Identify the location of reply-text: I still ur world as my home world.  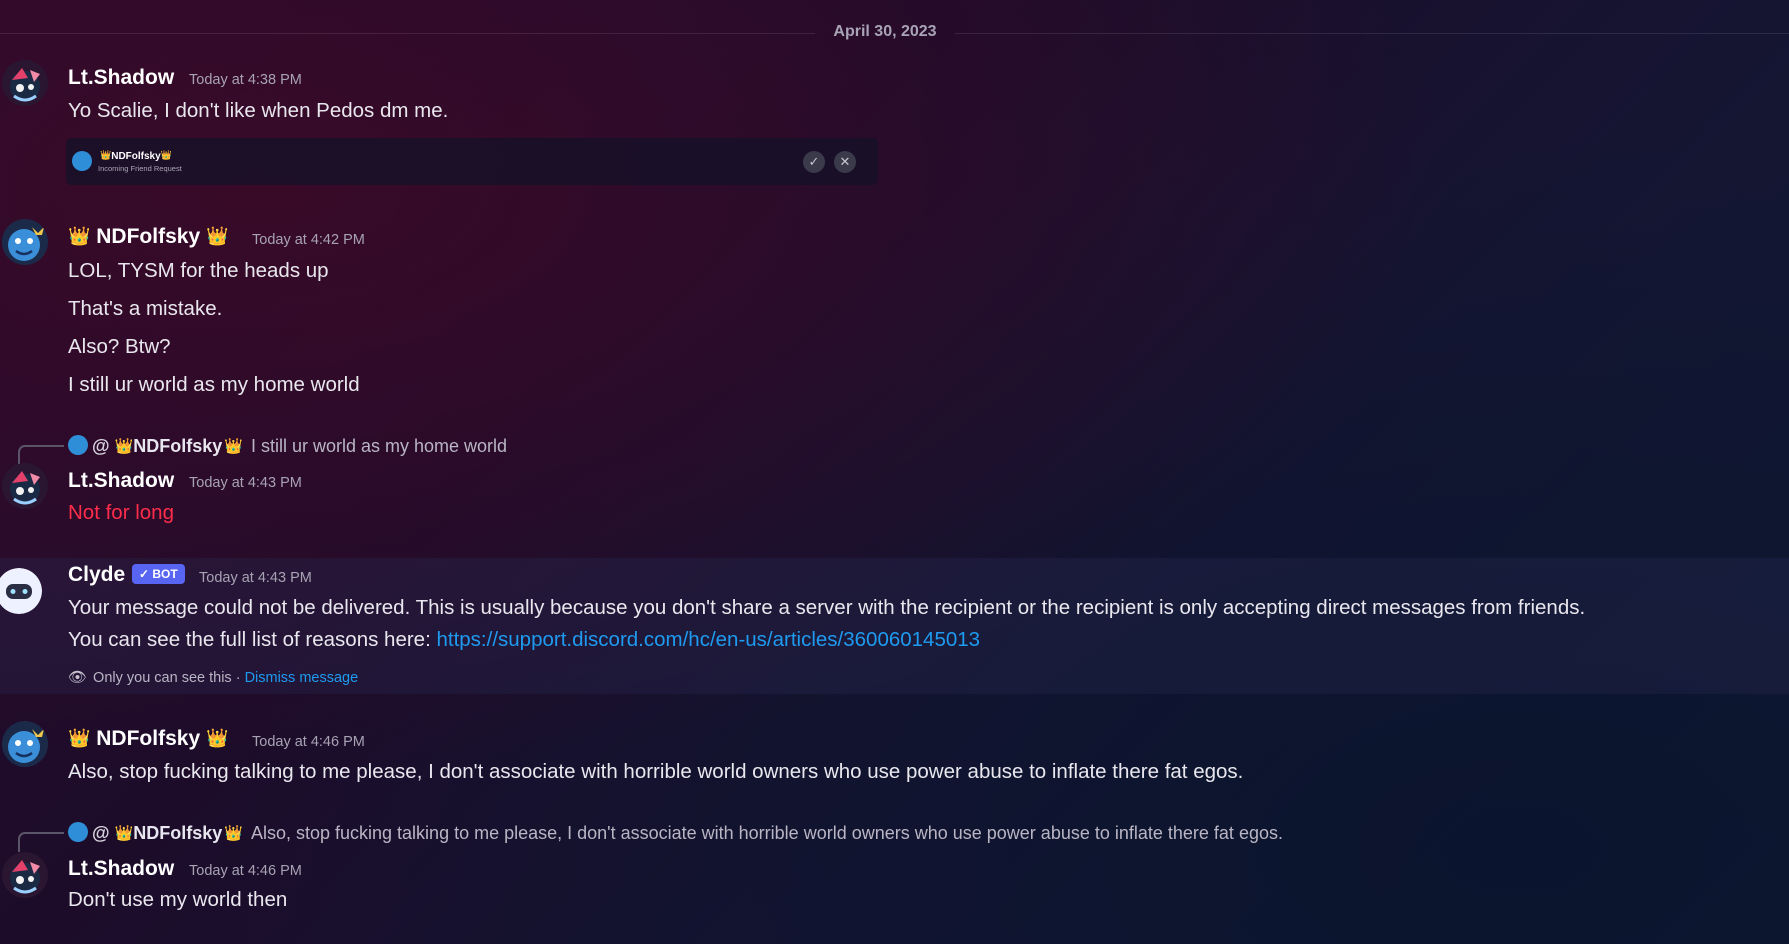
(379, 446).